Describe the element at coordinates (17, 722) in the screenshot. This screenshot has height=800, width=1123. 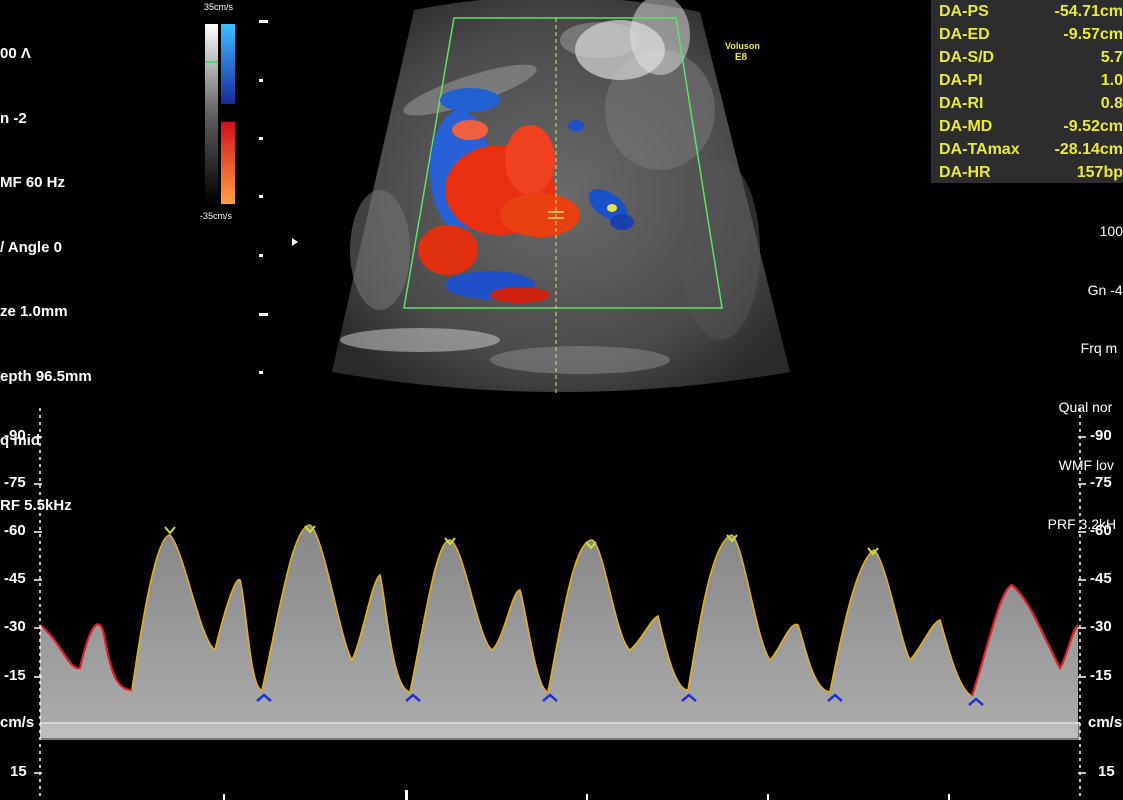
I see `left-scale-unit: cm/s` at that location.